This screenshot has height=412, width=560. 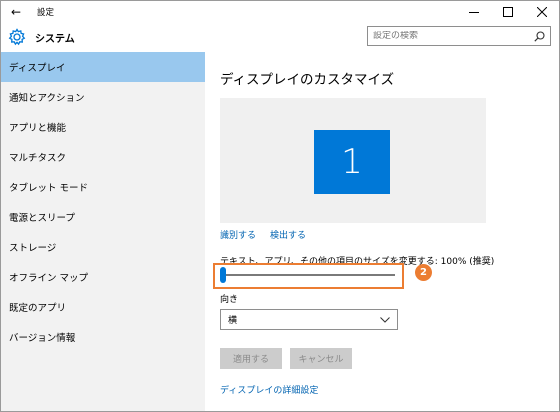 I want to click on window-controls, so click(x=508, y=11).